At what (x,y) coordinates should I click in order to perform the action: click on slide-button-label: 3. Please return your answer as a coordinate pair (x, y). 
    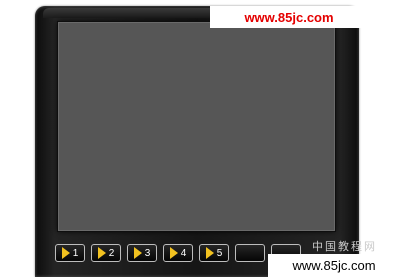
    Looking at the image, I should click on (147, 253).